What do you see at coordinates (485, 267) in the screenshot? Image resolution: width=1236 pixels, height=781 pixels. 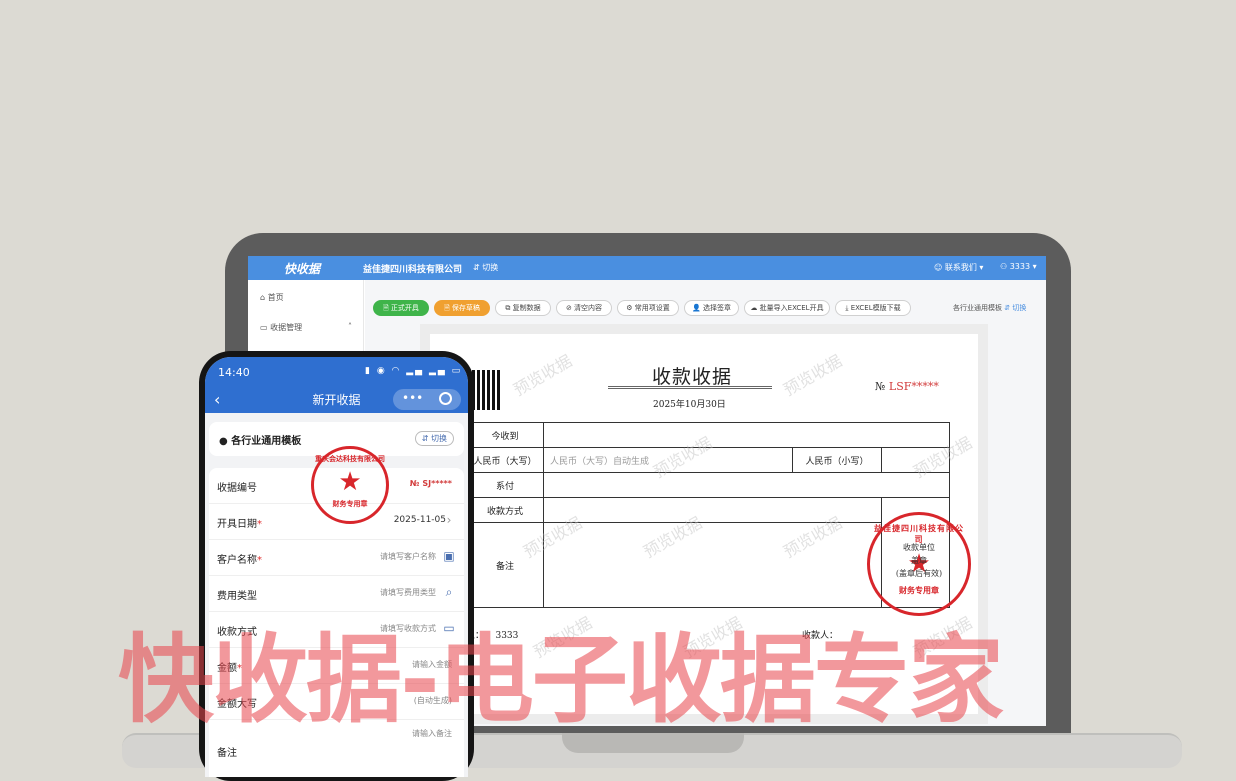 I see `company-switch-button: ⇵ 切换` at bounding box center [485, 267].